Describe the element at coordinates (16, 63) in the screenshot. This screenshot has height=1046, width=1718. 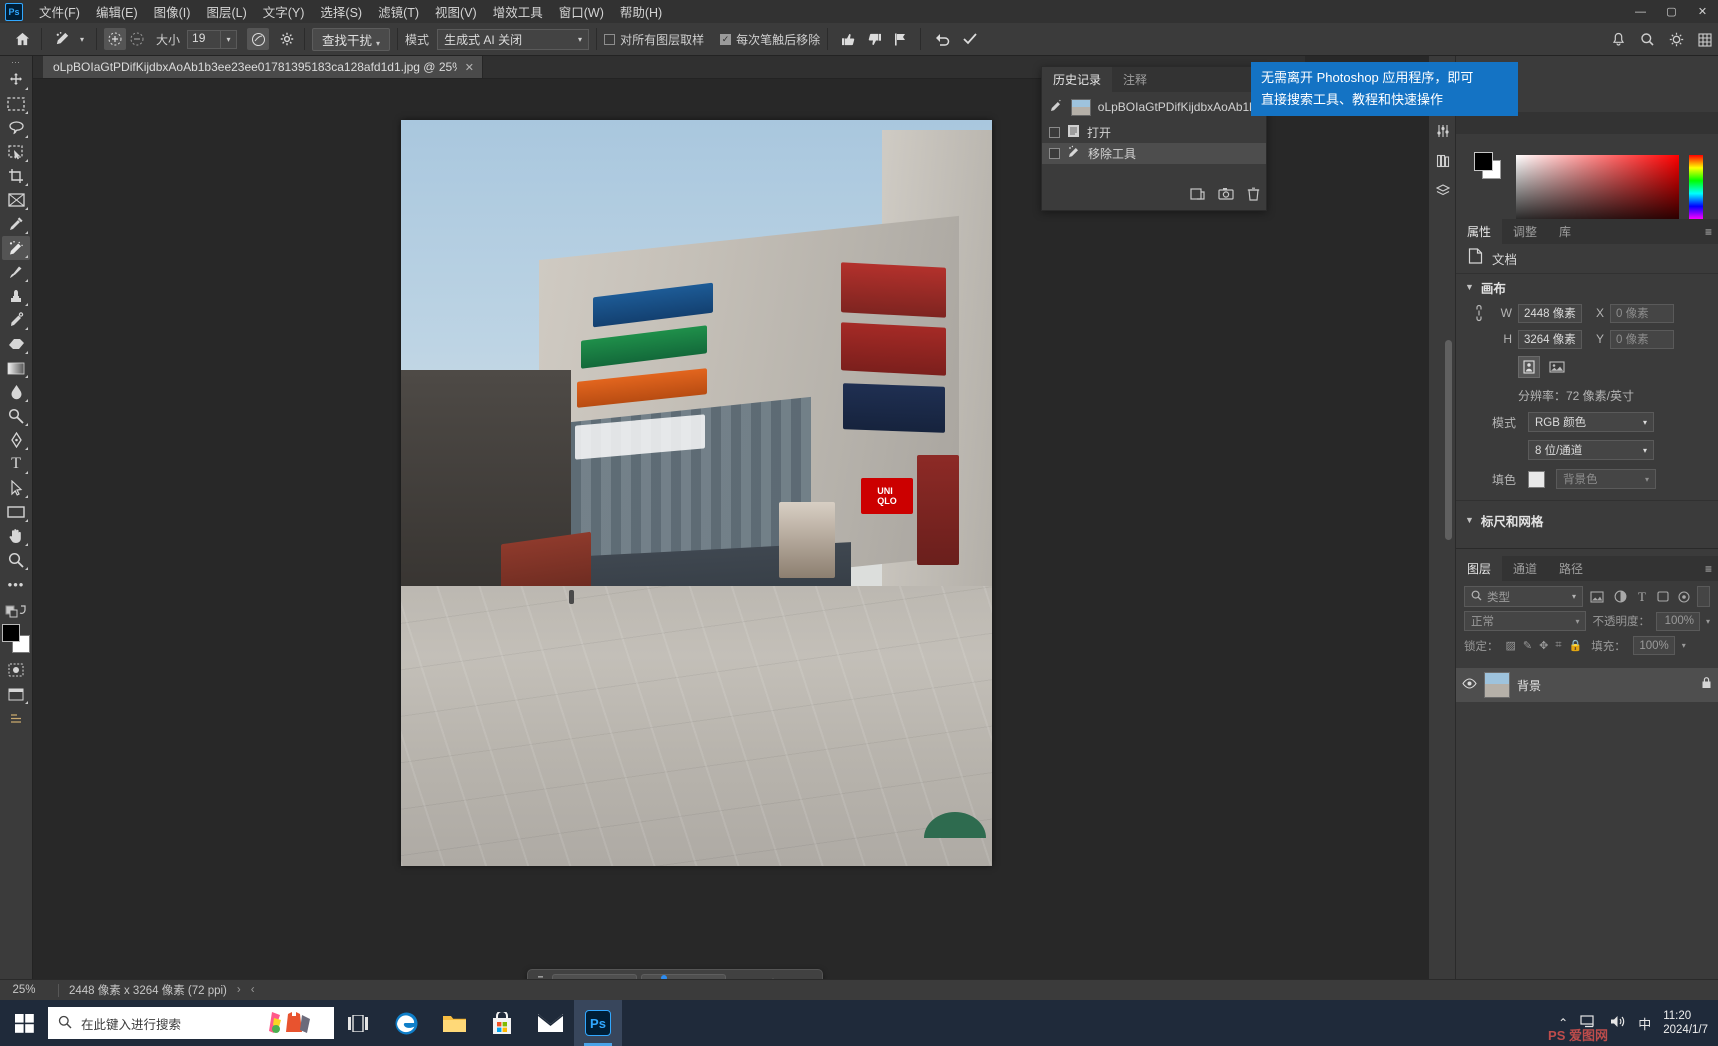
I see `tools-grip: ⋯` at that location.